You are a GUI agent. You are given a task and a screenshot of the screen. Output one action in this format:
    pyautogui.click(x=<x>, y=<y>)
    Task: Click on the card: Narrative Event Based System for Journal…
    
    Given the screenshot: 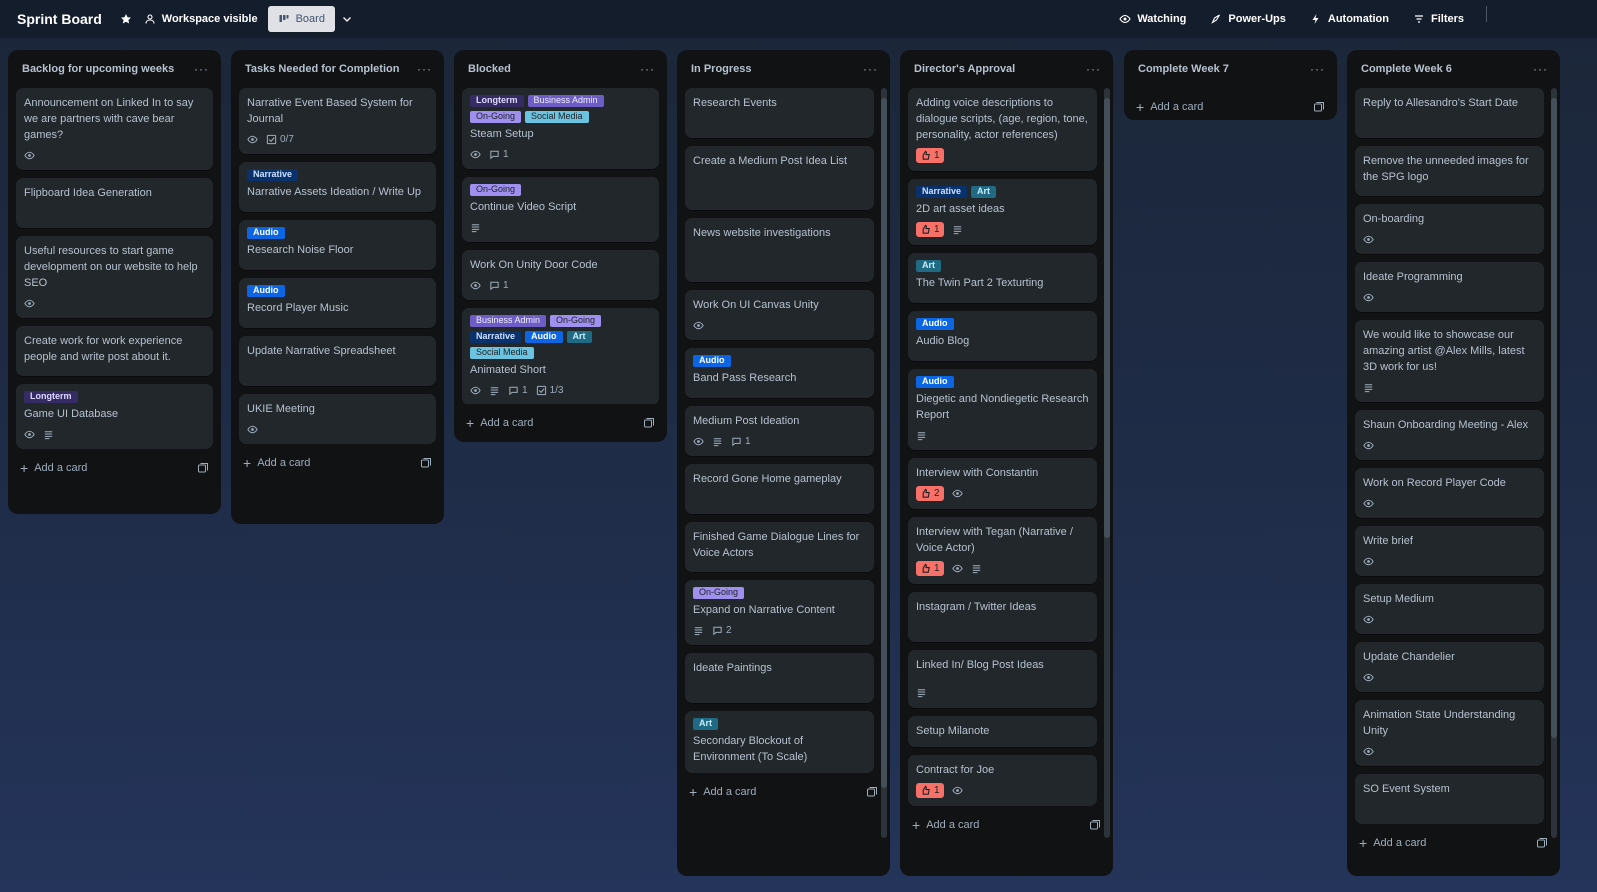 What is the action you would take?
    pyautogui.click(x=337, y=121)
    